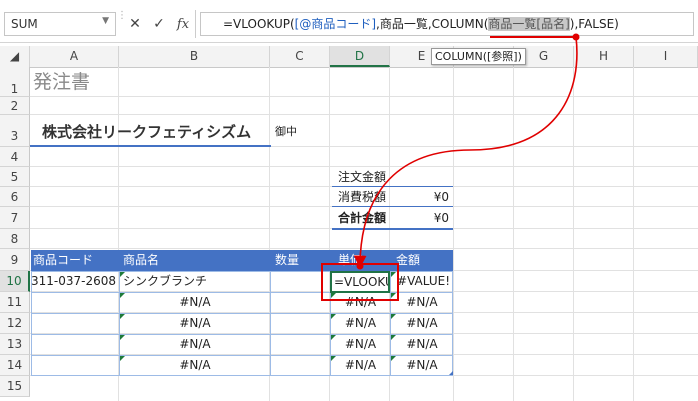  Describe the element at coordinates (195, 323) in the screenshot. I see `cell-b12: #N/A` at that location.